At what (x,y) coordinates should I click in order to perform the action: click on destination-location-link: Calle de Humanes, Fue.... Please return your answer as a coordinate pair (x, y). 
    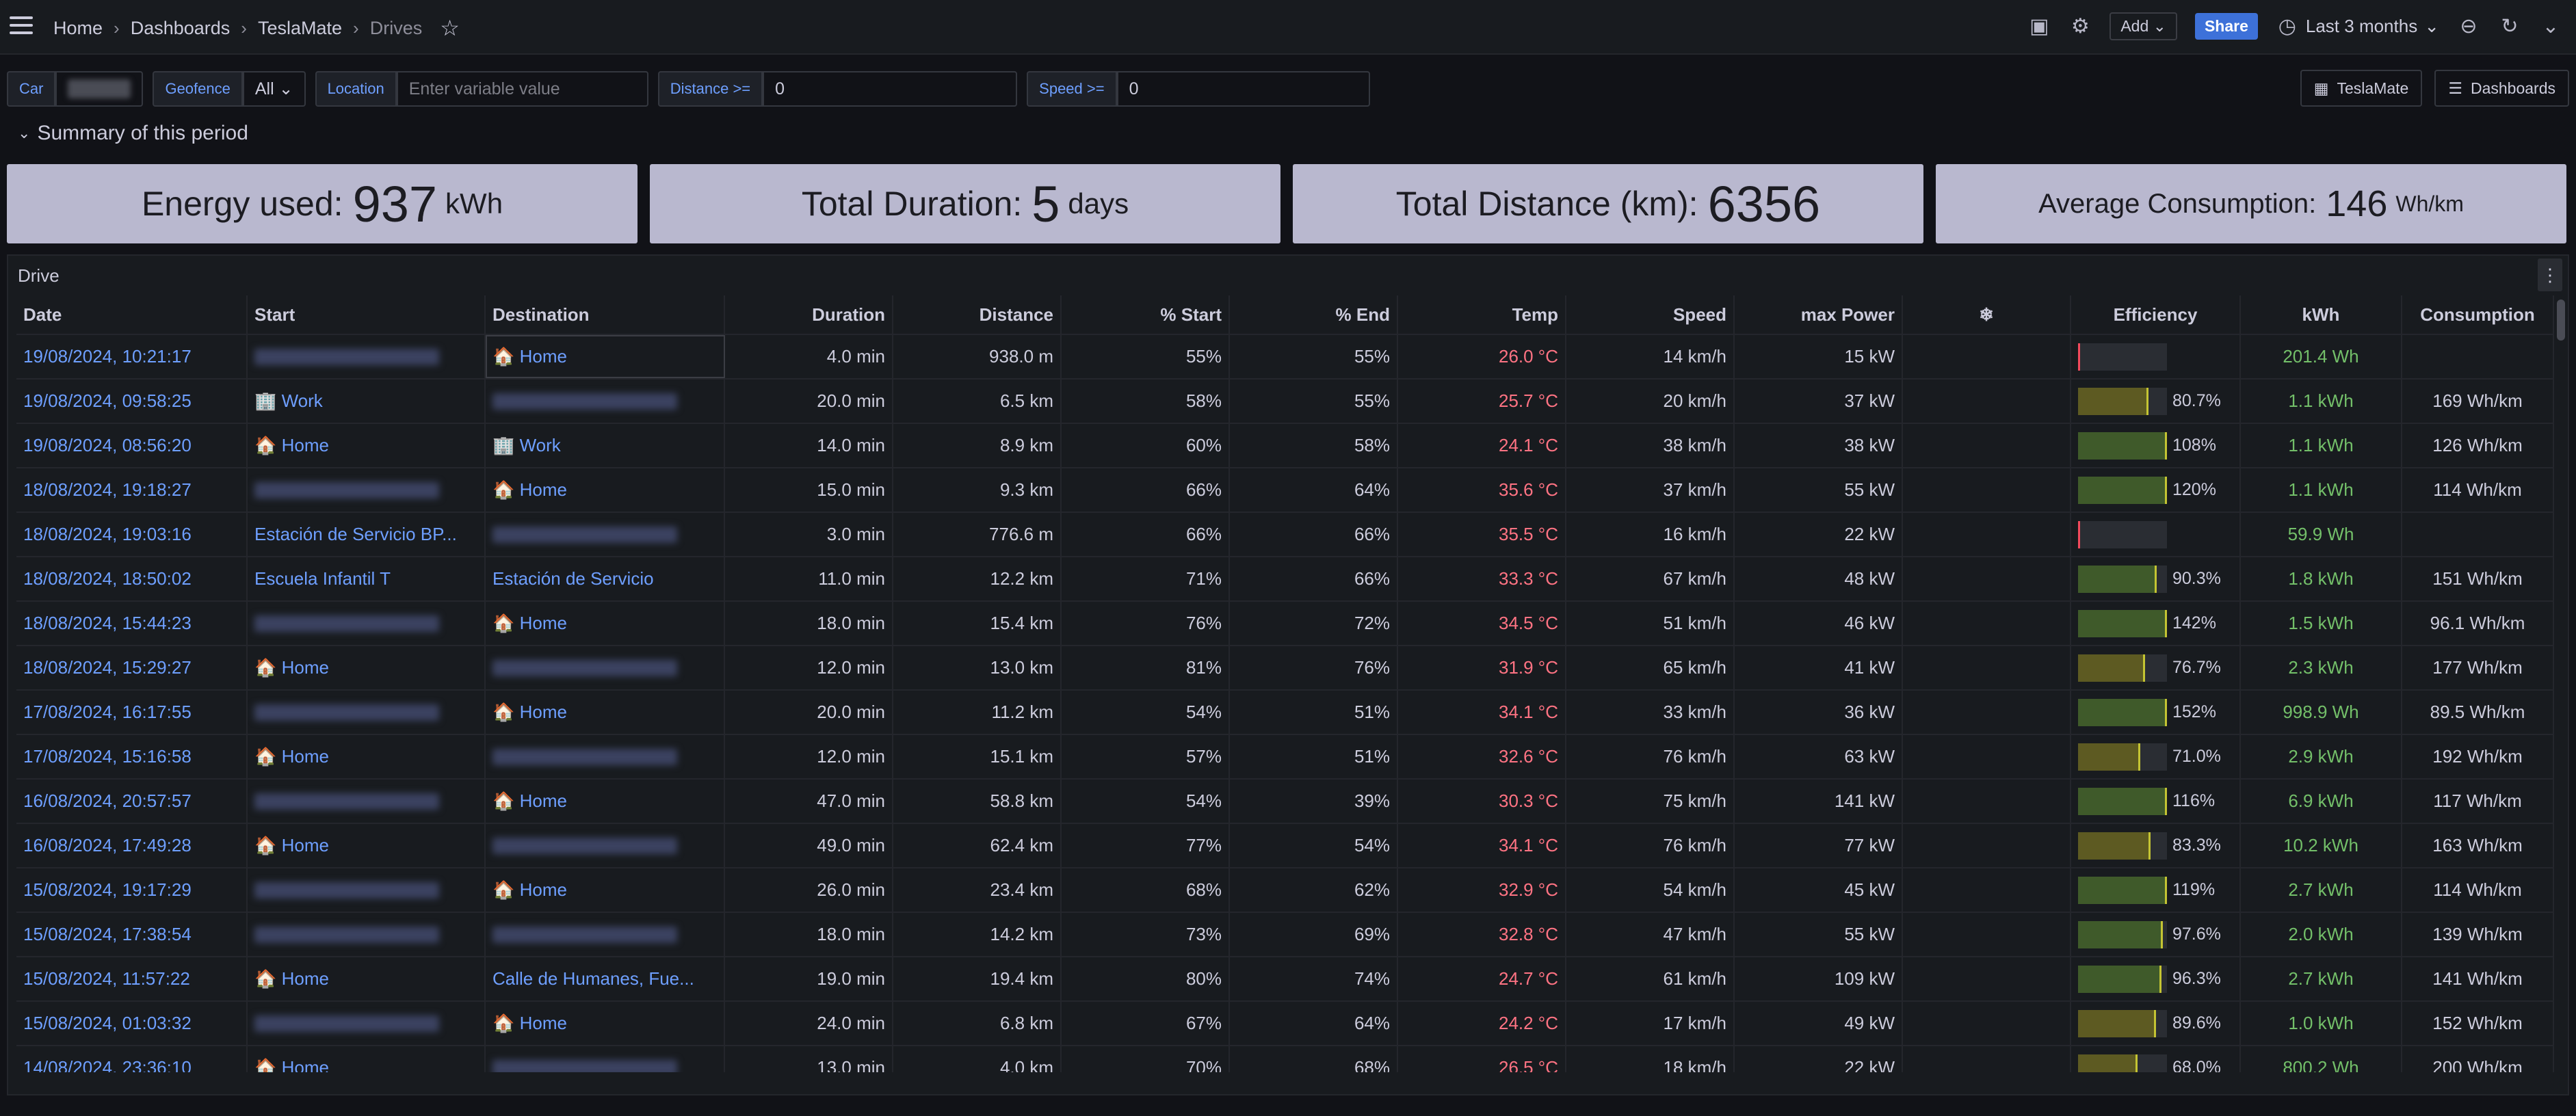
    Looking at the image, I should click on (605, 979).